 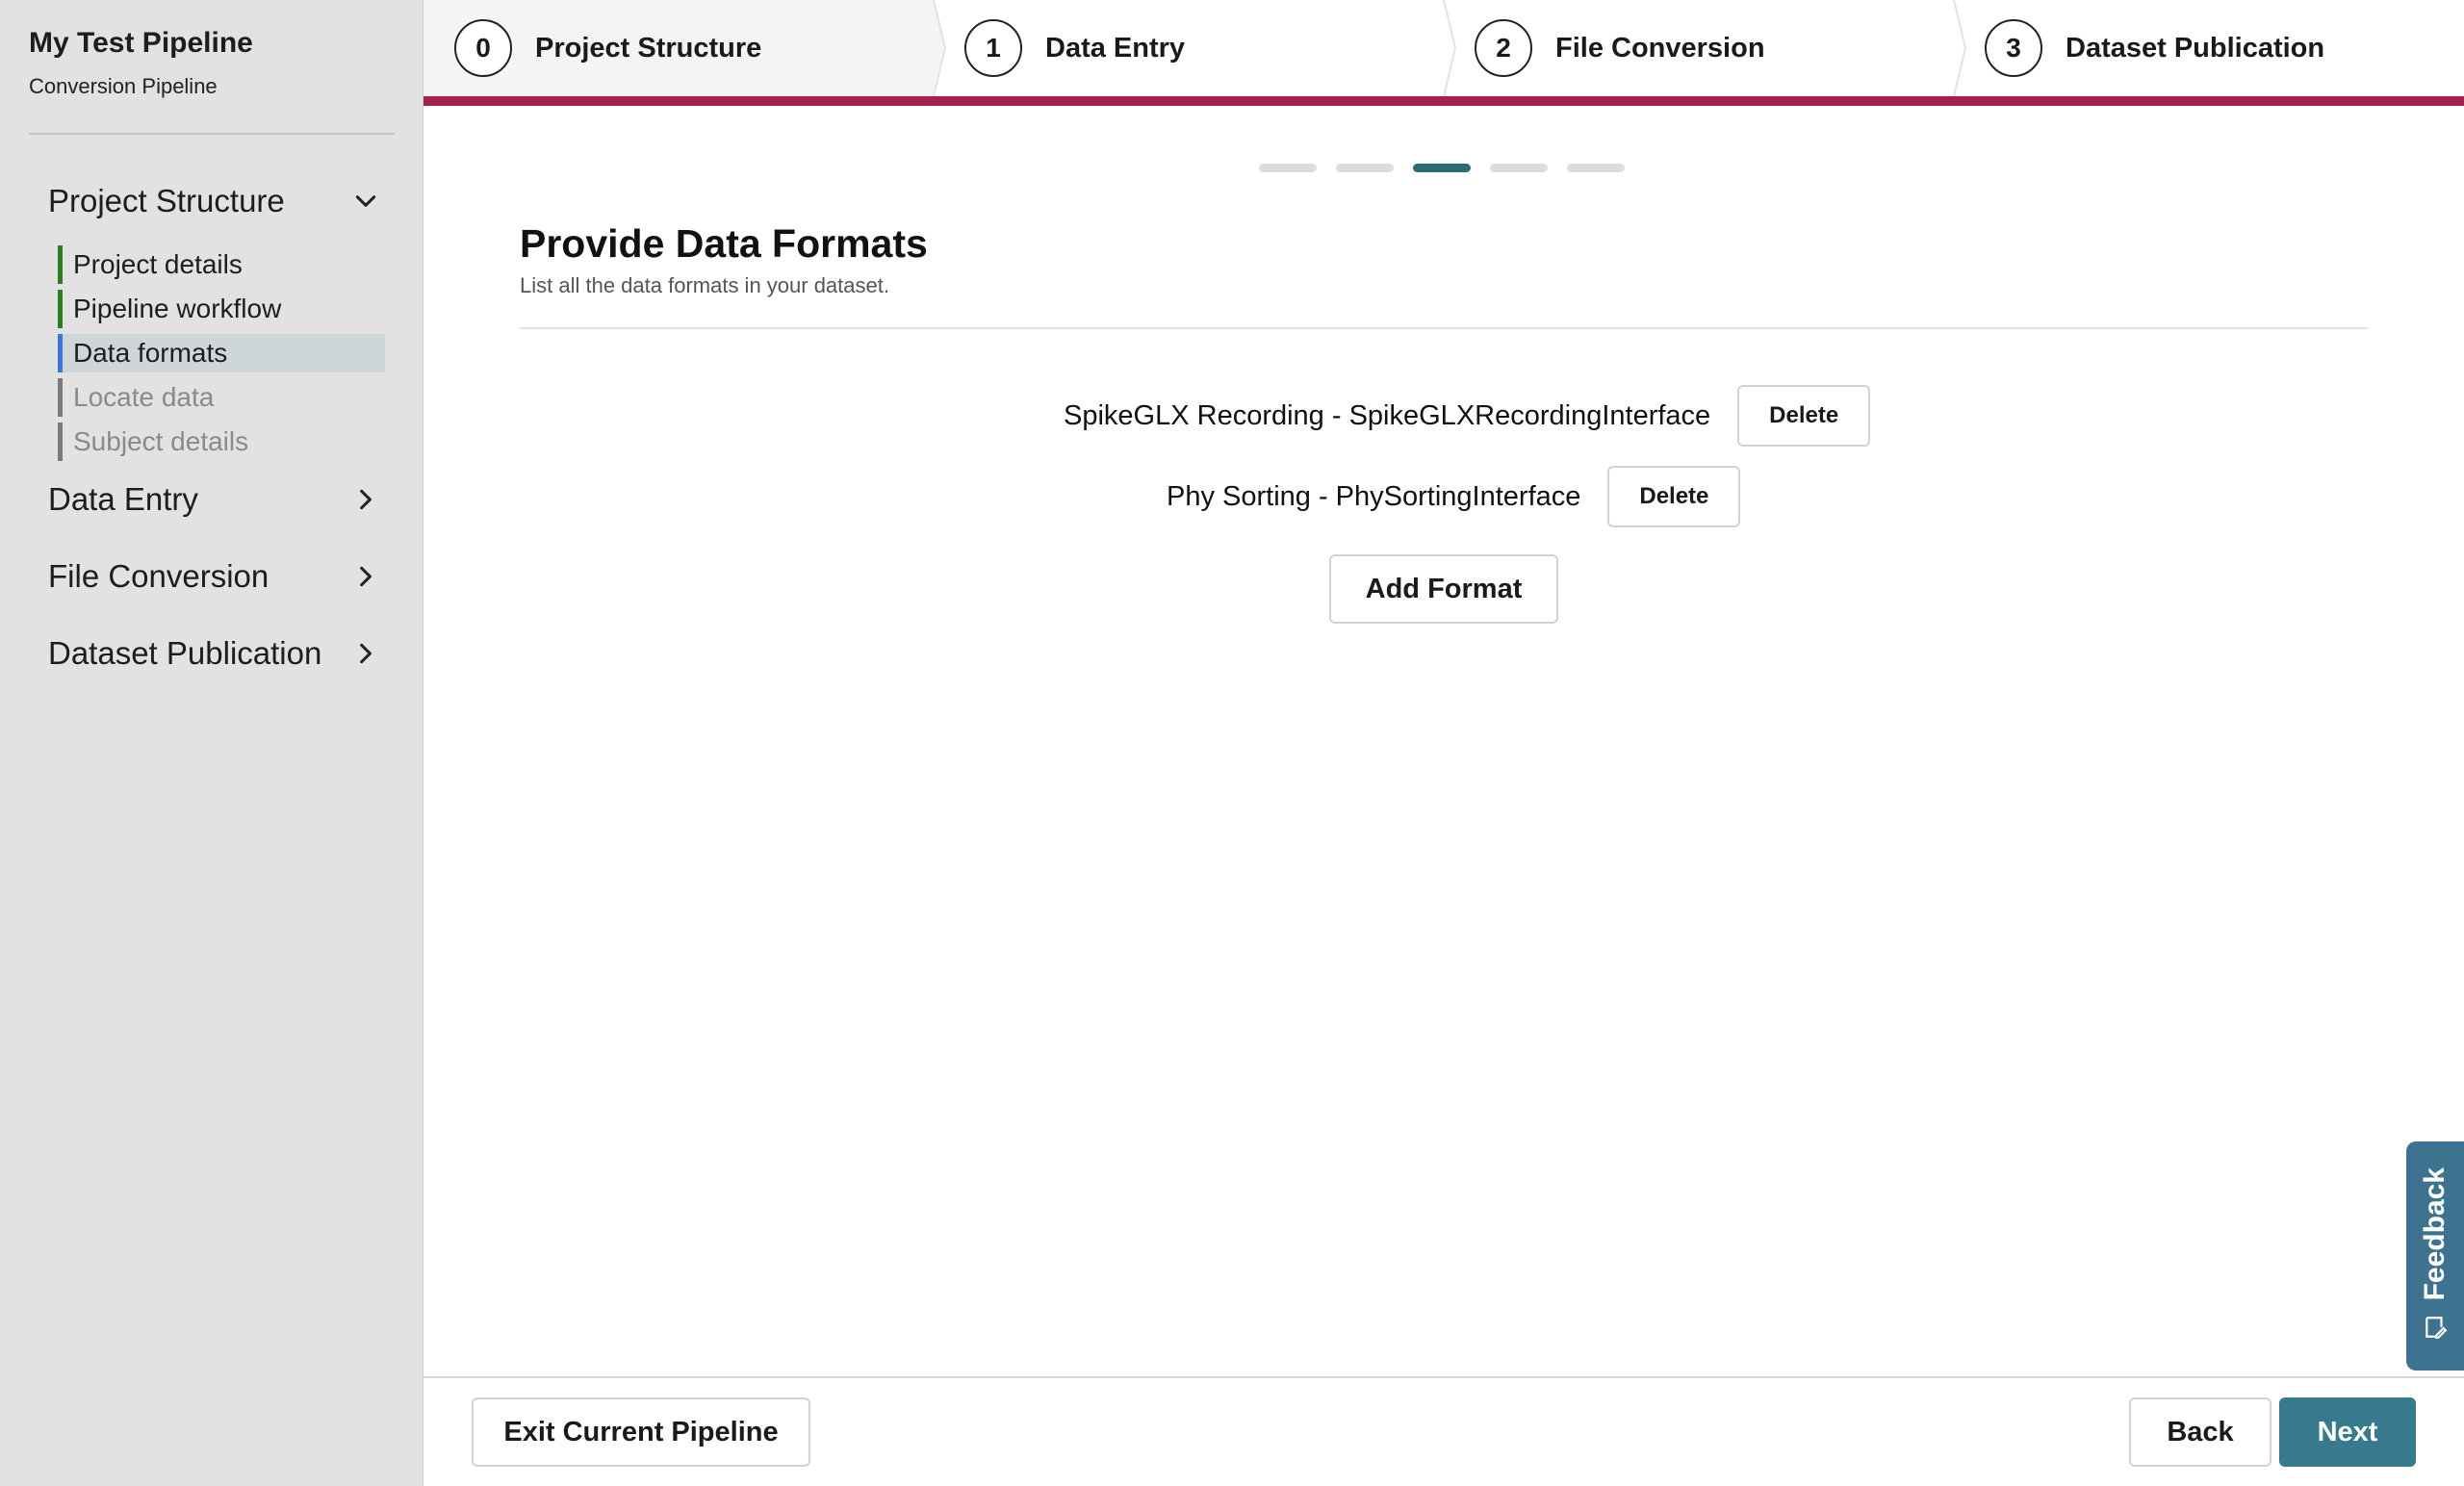 What do you see at coordinates (185, 653) in the screenshot?
I see `sidebar-section-label: Dataset Publication` at bounding box center [185, 653].